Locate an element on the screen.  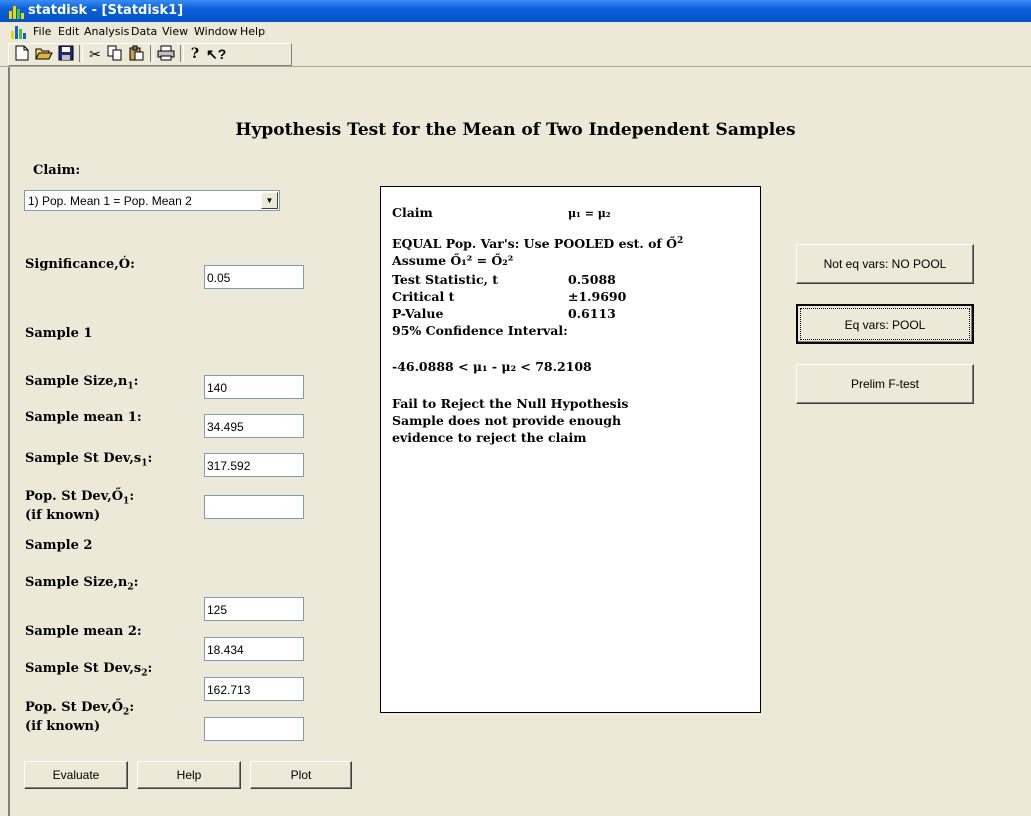
save-icon is located at coordinates (66, 54).